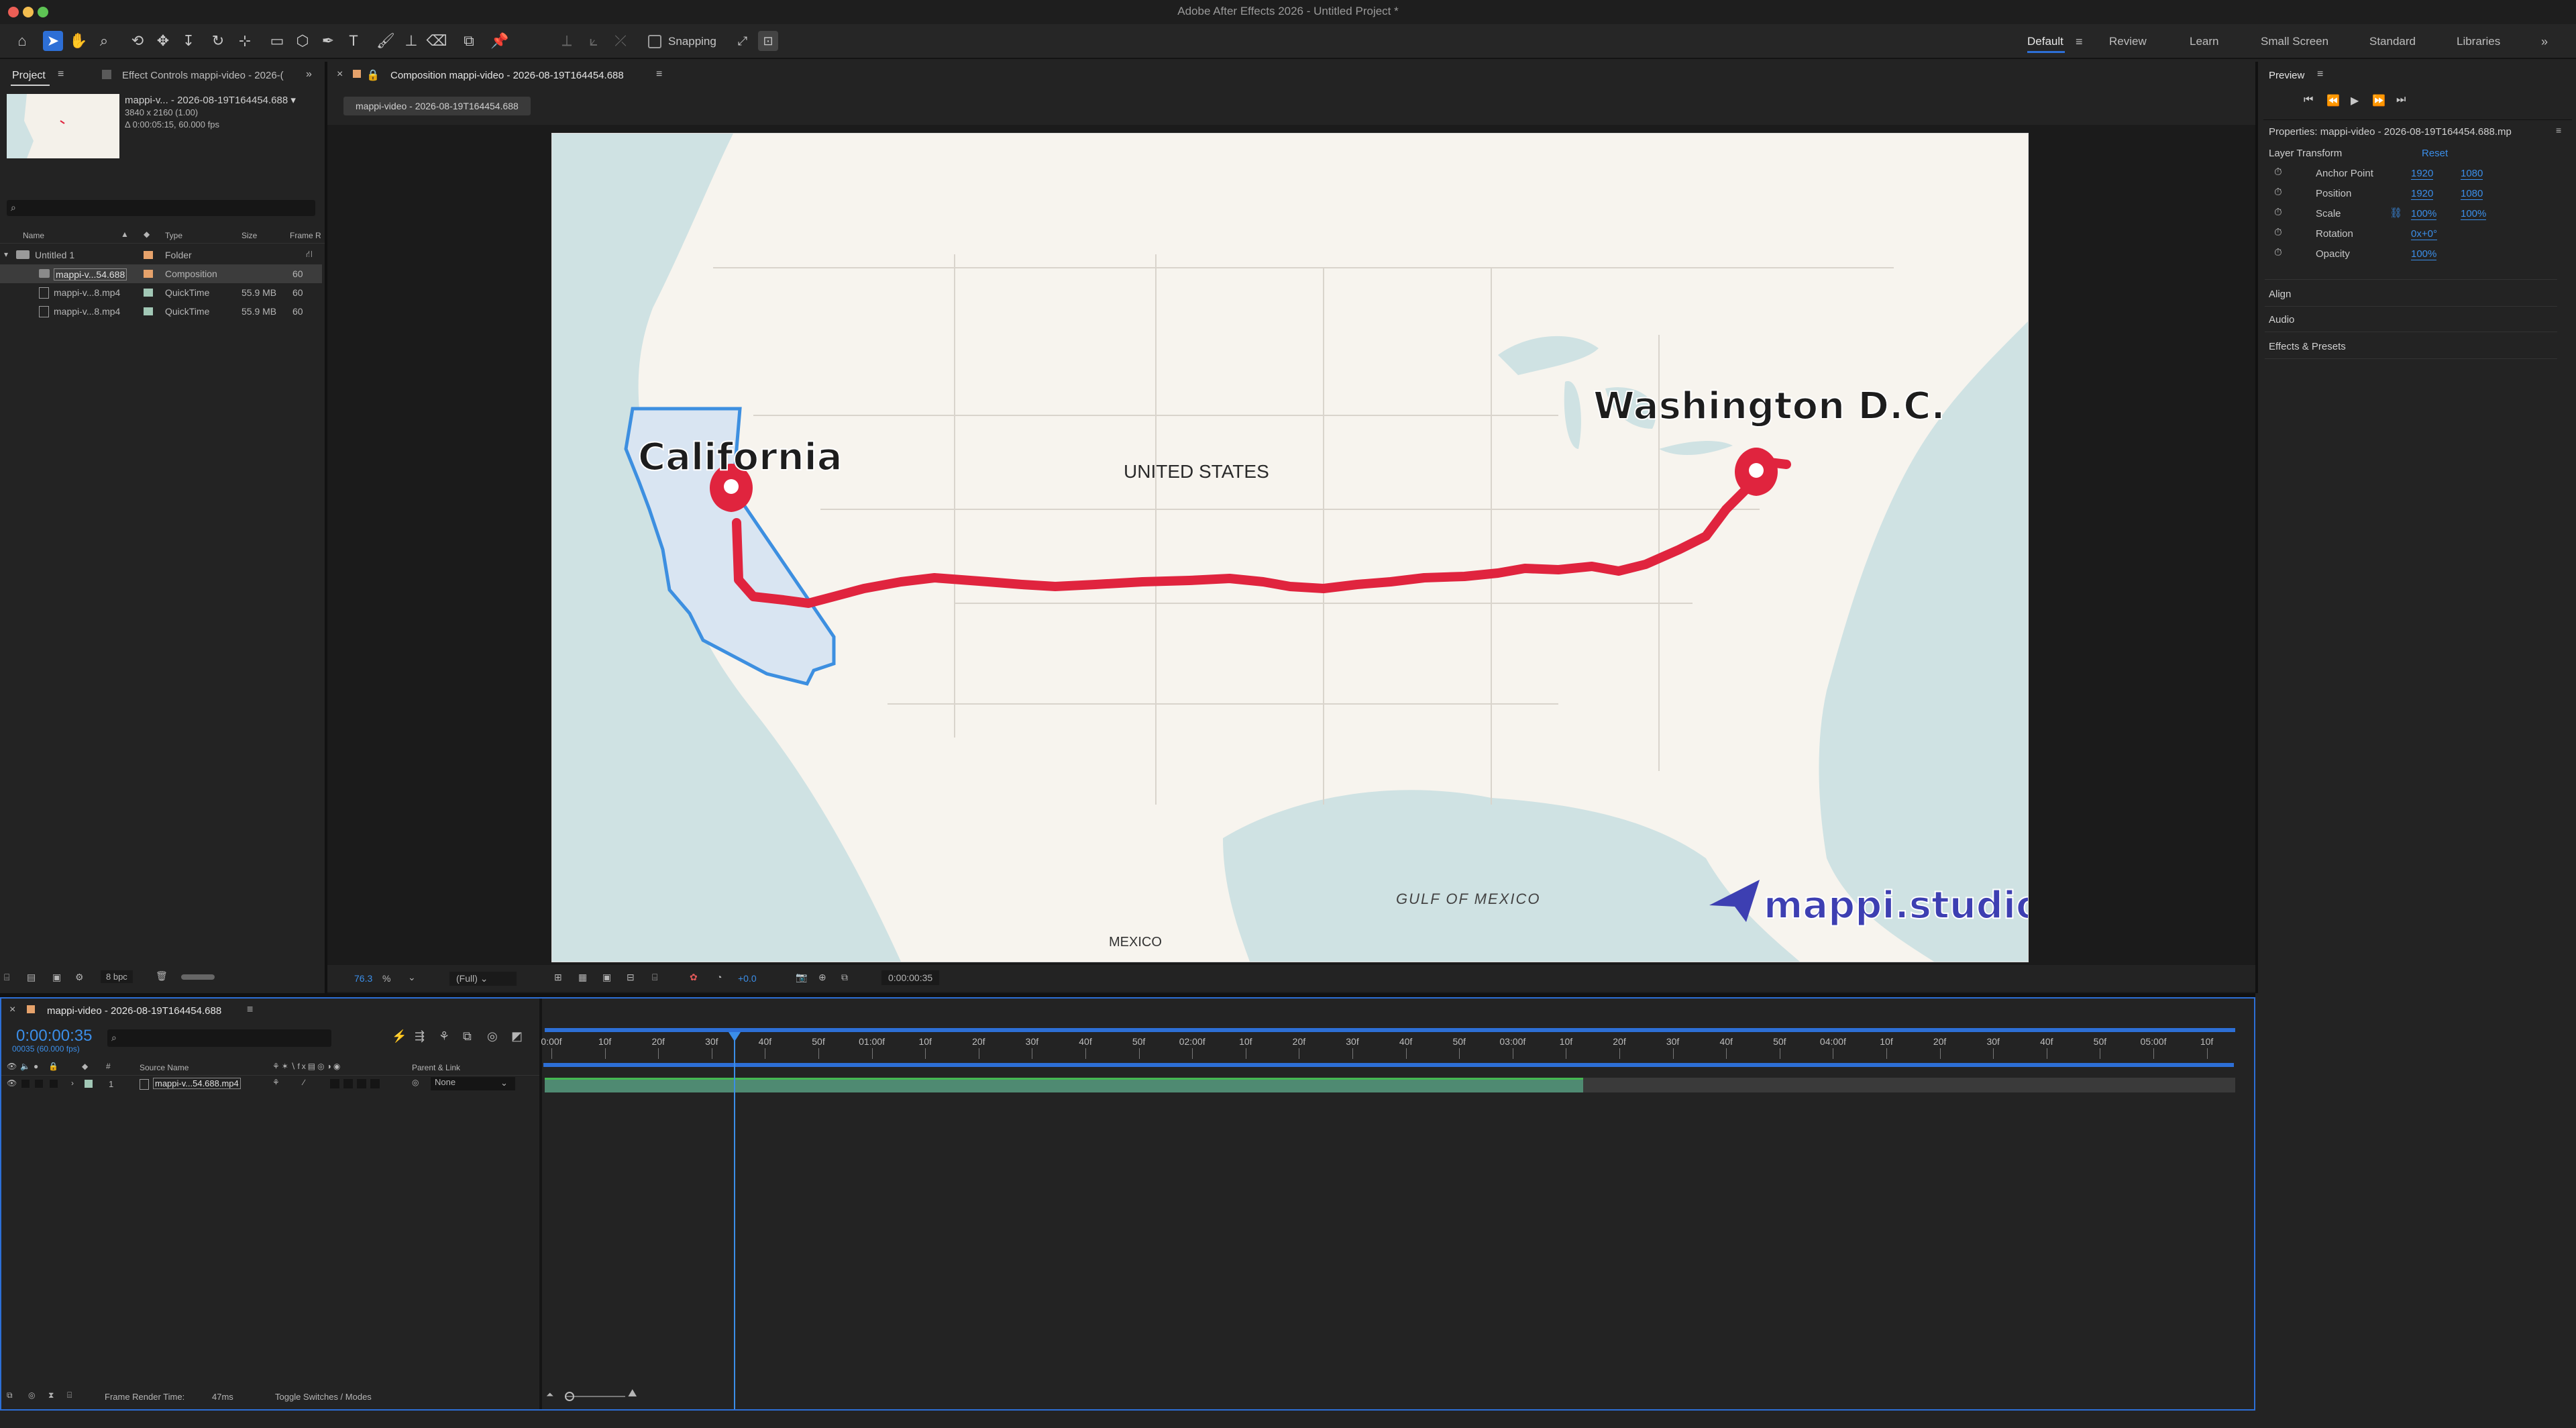 The width and height of the screenshot is (2576, 1428). Describe the element at coordinates (328, 41) in the screenshot. I see `pen-tool-icon: ✒` at that location.